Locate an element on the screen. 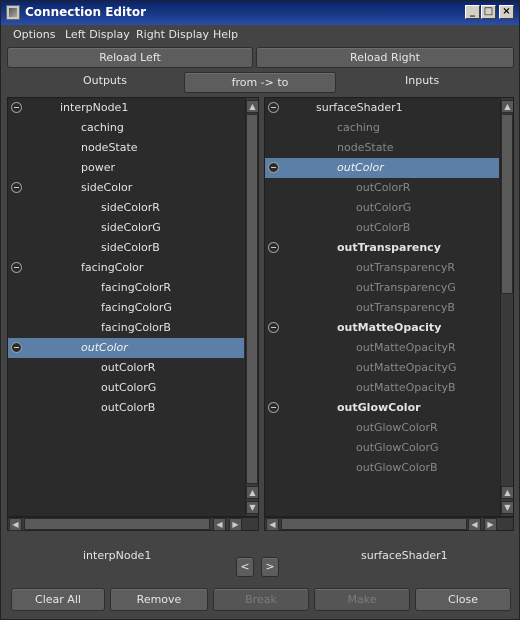 Image resolution: width=520 pixels, height=620 pixels. tree-row: power is located at coordinates (126, 168).